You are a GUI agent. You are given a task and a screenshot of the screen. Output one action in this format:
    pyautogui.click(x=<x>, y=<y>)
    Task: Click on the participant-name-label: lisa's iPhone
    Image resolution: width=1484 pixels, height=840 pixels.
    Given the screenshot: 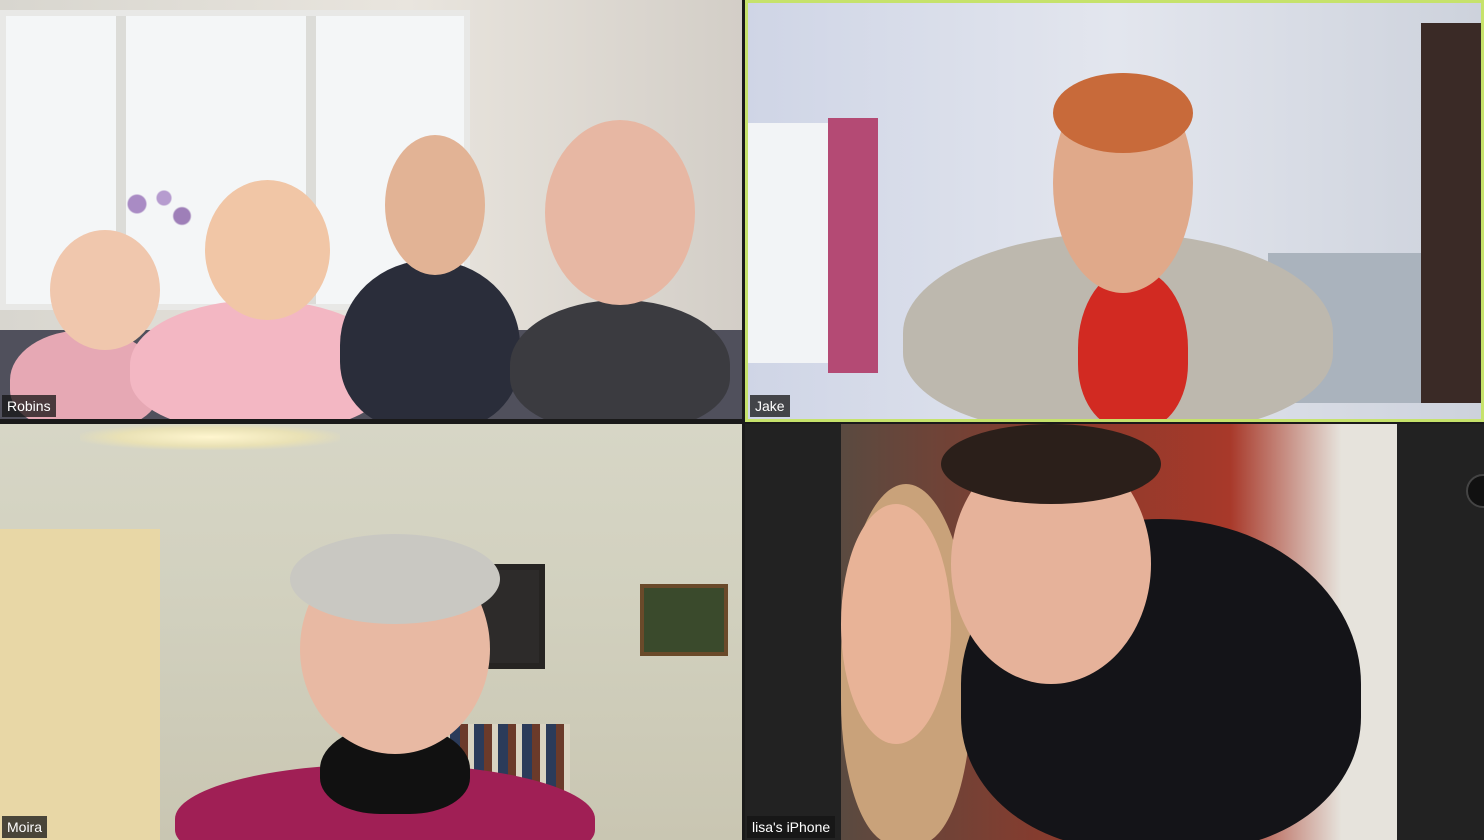 What is the action you would take?
    pyautogui.click(x=791, y=827)
    